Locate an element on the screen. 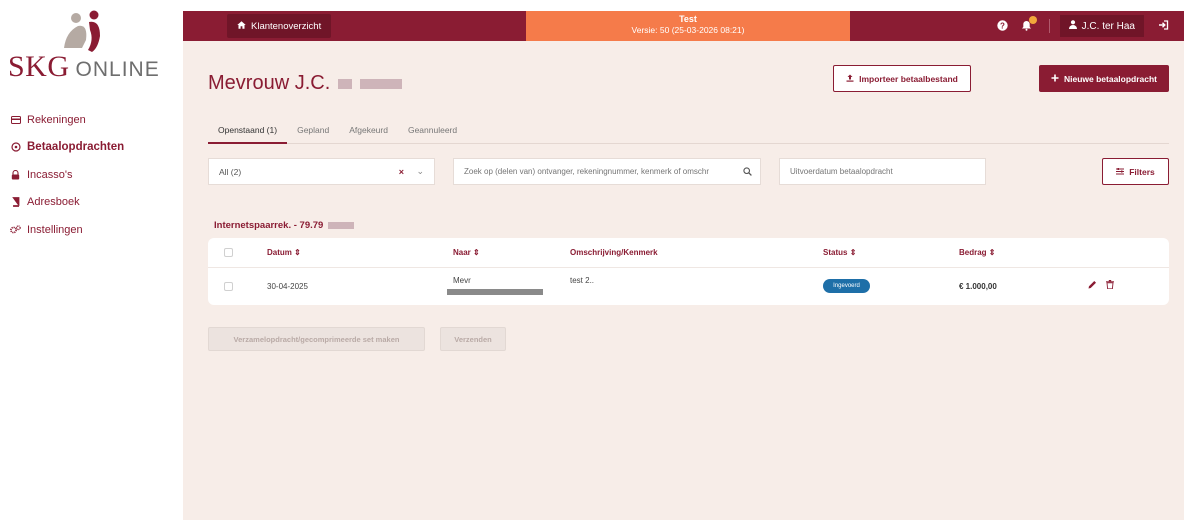 Image resolution: width=1184 pixels, height=520 pixels. column-header-label: Datum is located at coordinates (279, 252).